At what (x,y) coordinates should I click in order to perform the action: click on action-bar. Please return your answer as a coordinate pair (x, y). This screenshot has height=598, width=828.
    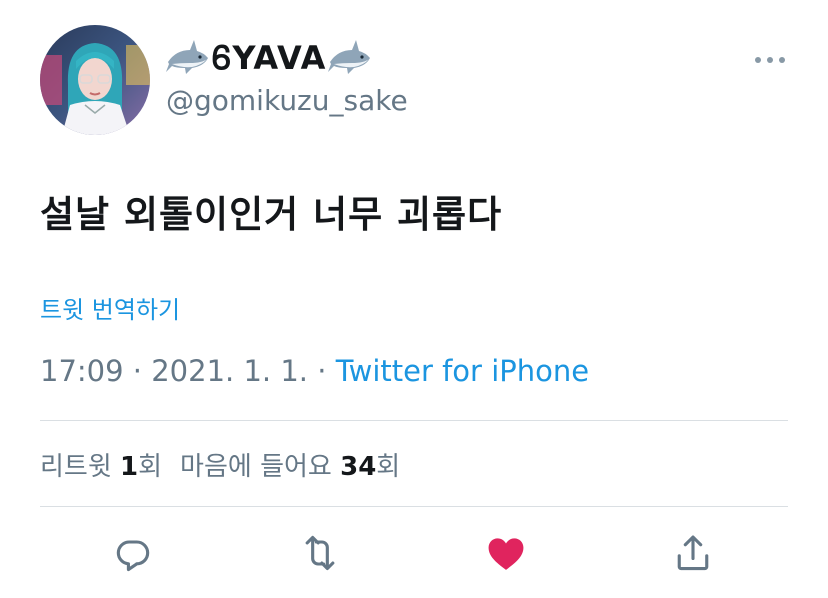
    Looking at the image, I should click on (414, 553).